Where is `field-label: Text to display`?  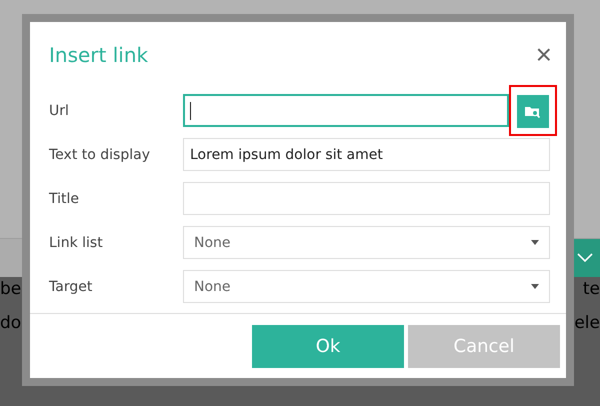
field-label: Text to display is located at coordinates (100, 154).